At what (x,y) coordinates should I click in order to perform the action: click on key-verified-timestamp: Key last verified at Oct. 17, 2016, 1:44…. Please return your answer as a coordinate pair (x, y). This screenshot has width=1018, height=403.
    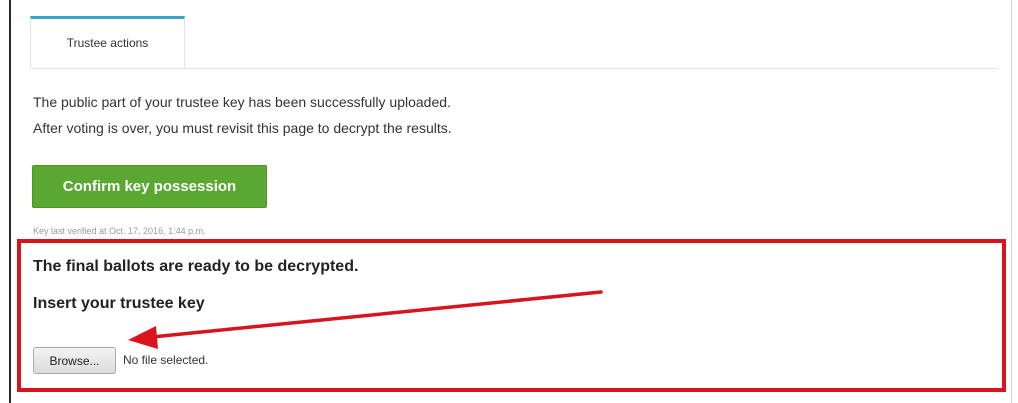
    Looking at the image, I should click on (119, 231).